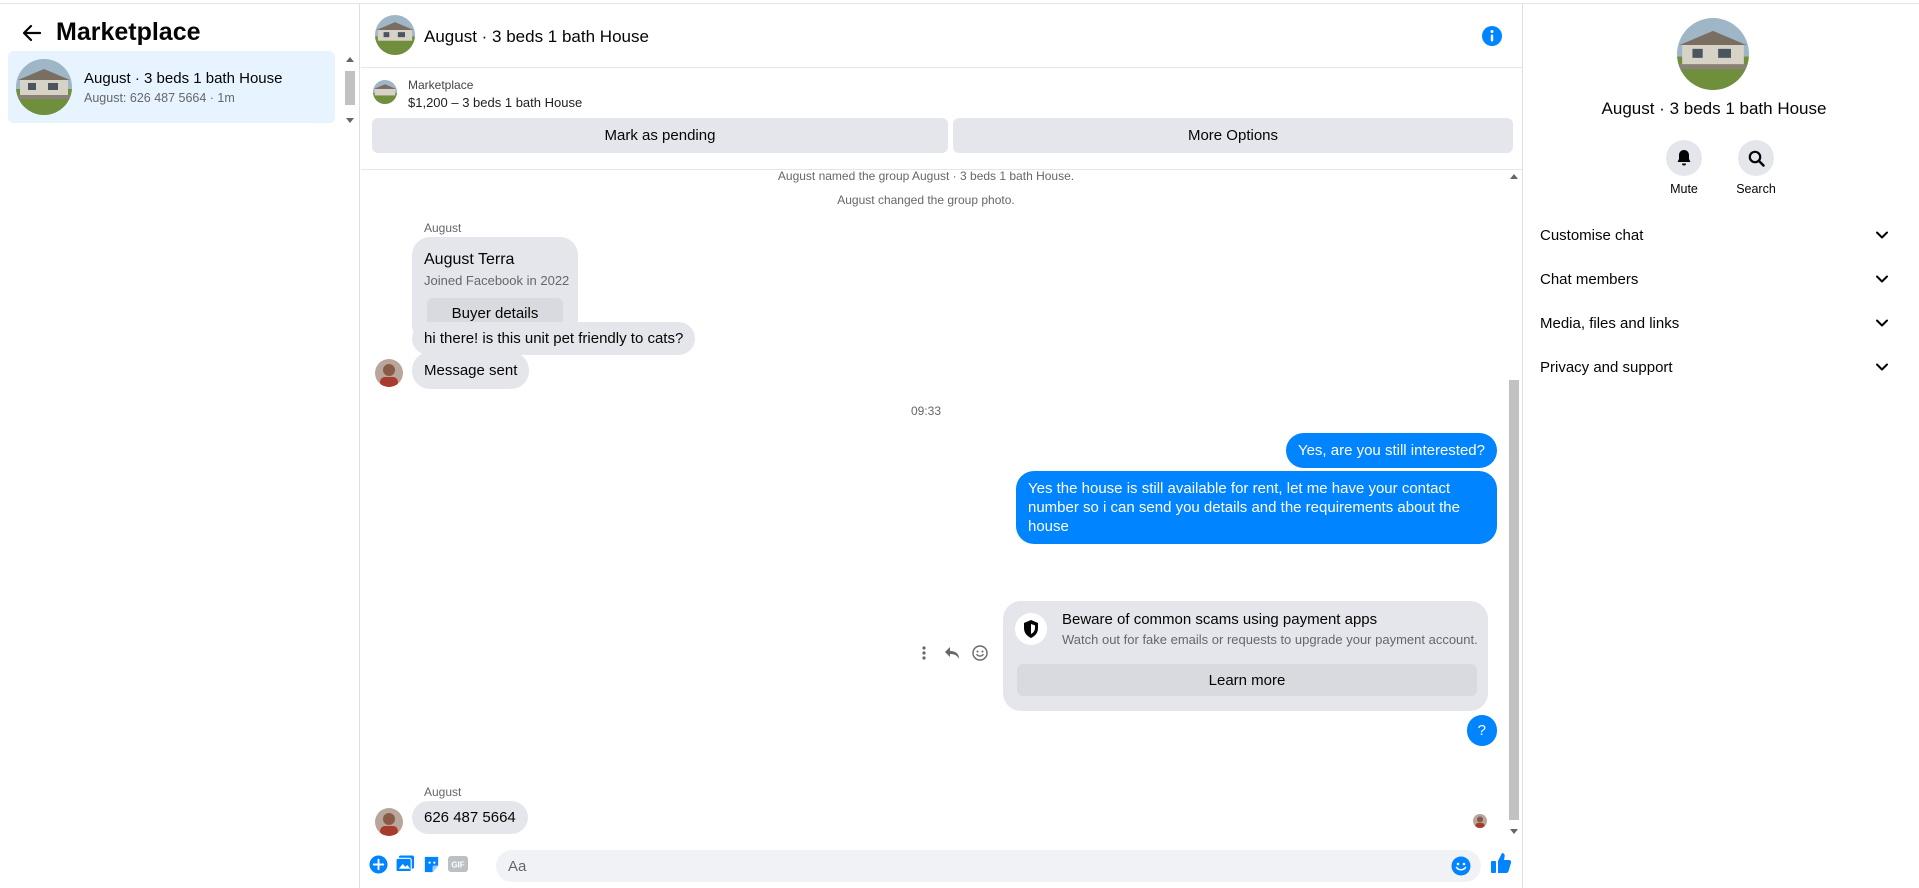  What do you see at coordinates (1610, 323) in the screenshot?
I see `section-label: Media, files and links` at bounding box center [1610, 323].